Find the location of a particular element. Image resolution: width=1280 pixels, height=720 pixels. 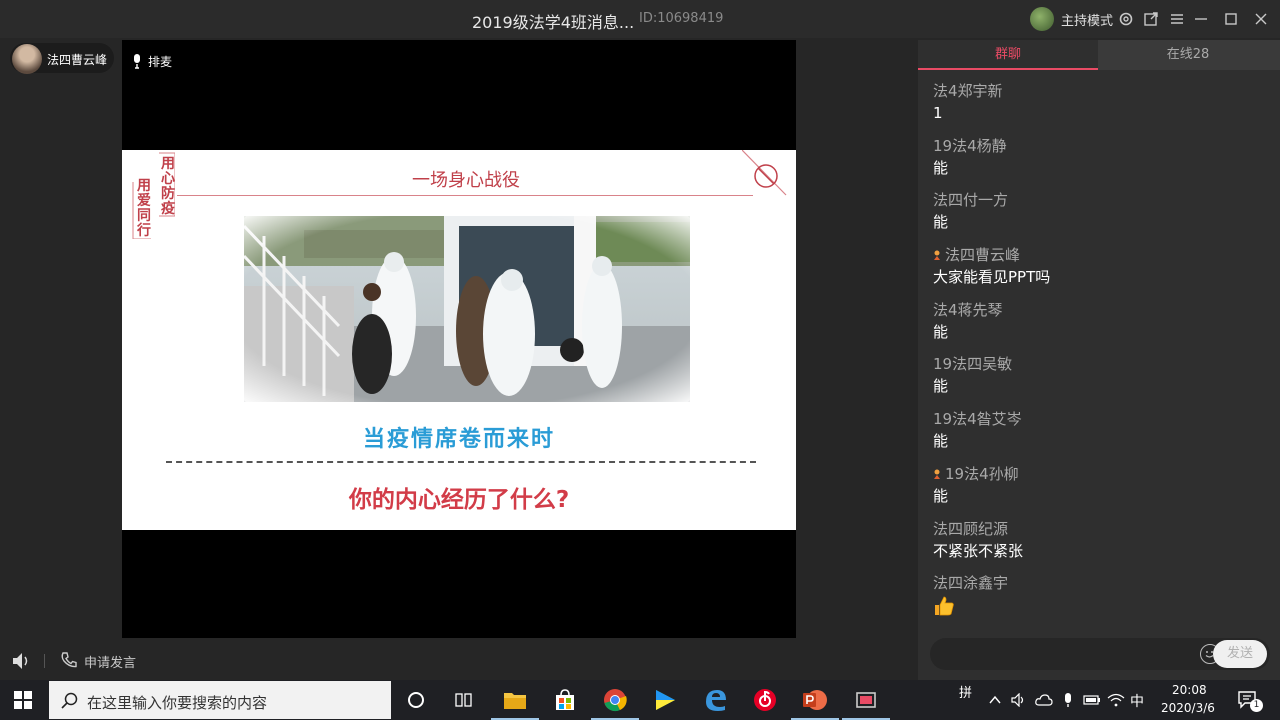

stamp-char: 用 is located at coordinates (168, 164).